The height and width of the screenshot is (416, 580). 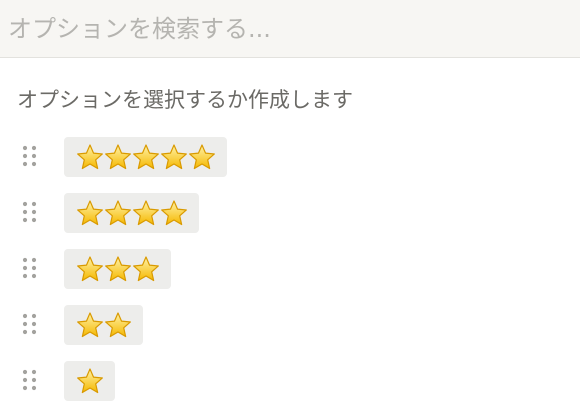 I want to click on search-input, so click(x=290, y=28).